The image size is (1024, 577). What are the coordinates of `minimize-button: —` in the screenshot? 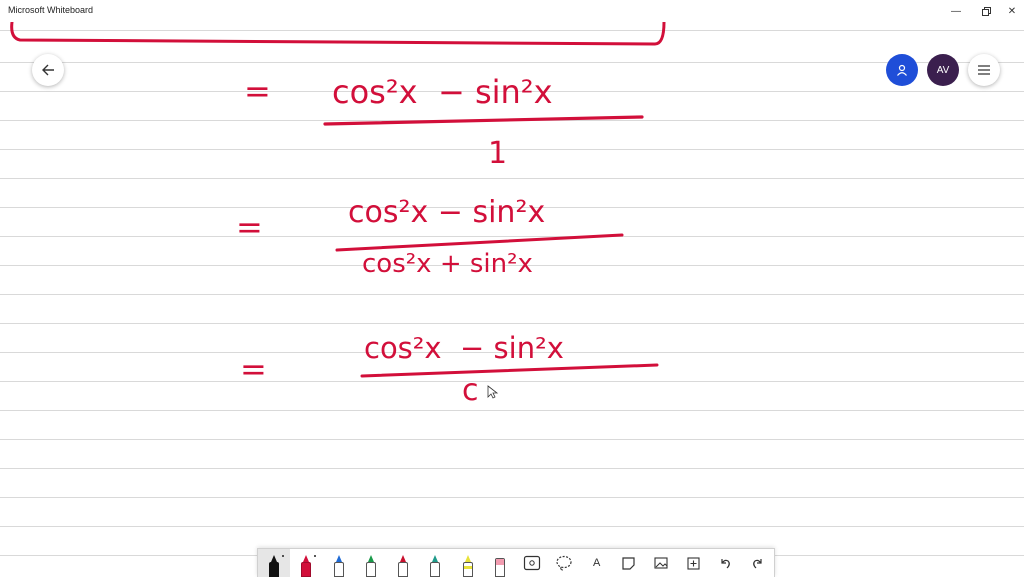 It's located at (956, 11).